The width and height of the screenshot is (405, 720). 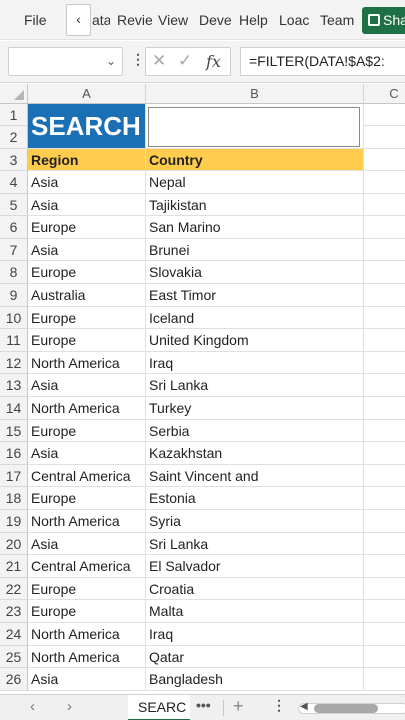 I want to click on country-cell: Iceland, so click(x=255, y=318).